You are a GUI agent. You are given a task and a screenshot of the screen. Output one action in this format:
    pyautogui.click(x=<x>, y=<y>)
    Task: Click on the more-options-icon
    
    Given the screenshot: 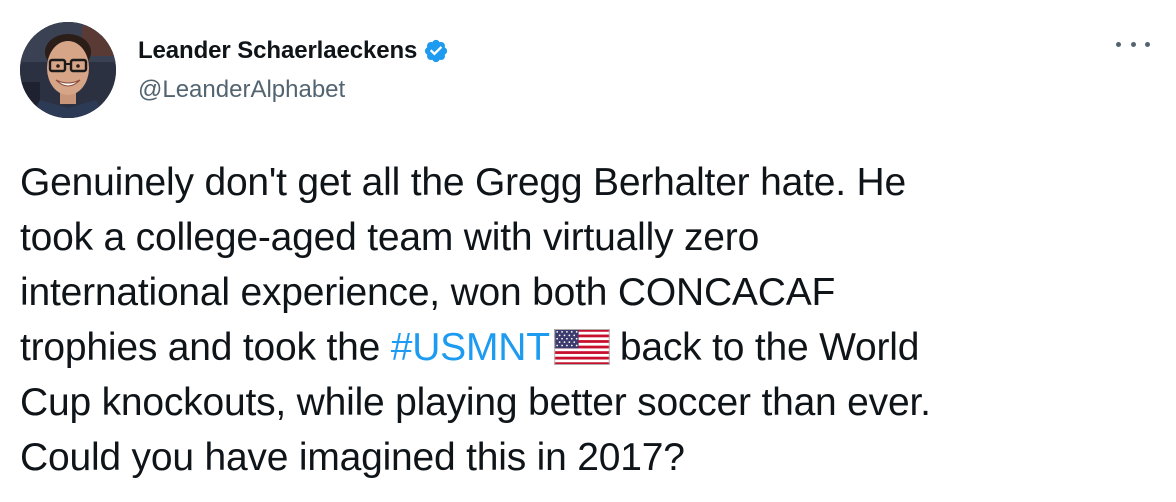 What is the action you would take?
    pyautogui.click(x=1133, y=44)
    